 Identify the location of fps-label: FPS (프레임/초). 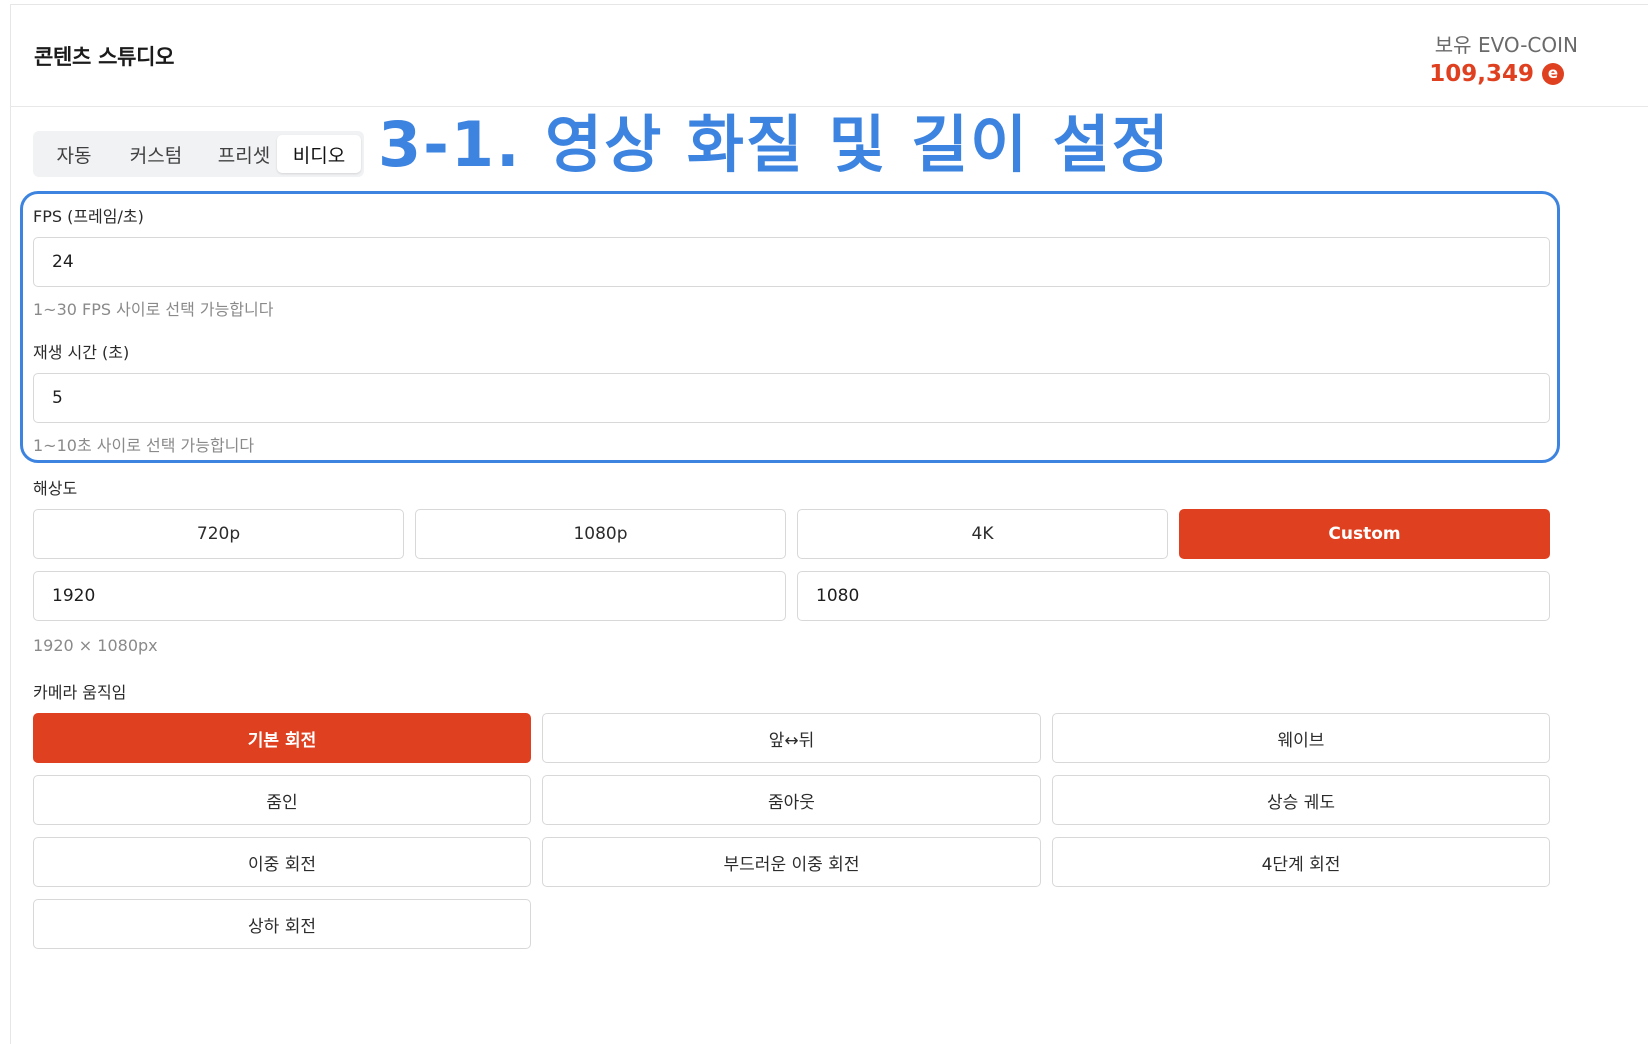
(88, 216).